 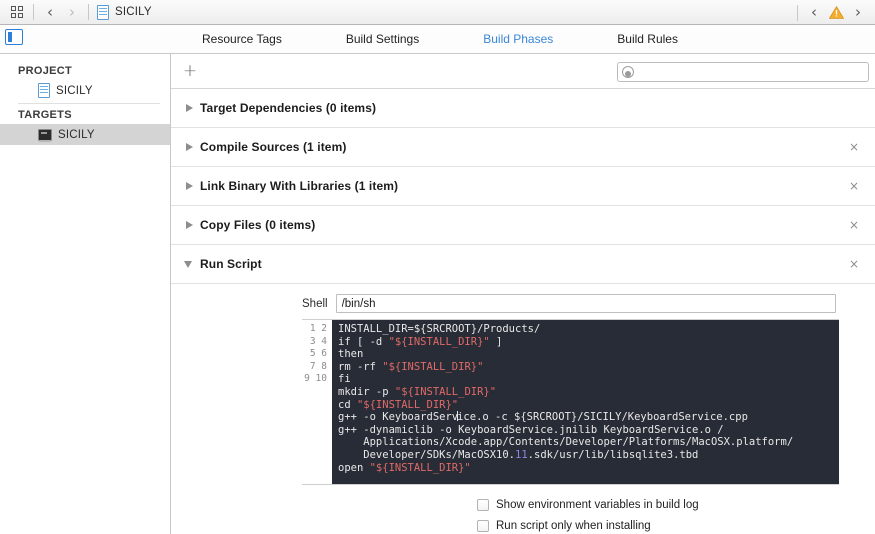 I want to click on go-forward-button: ›, so click(x=72, y=12).